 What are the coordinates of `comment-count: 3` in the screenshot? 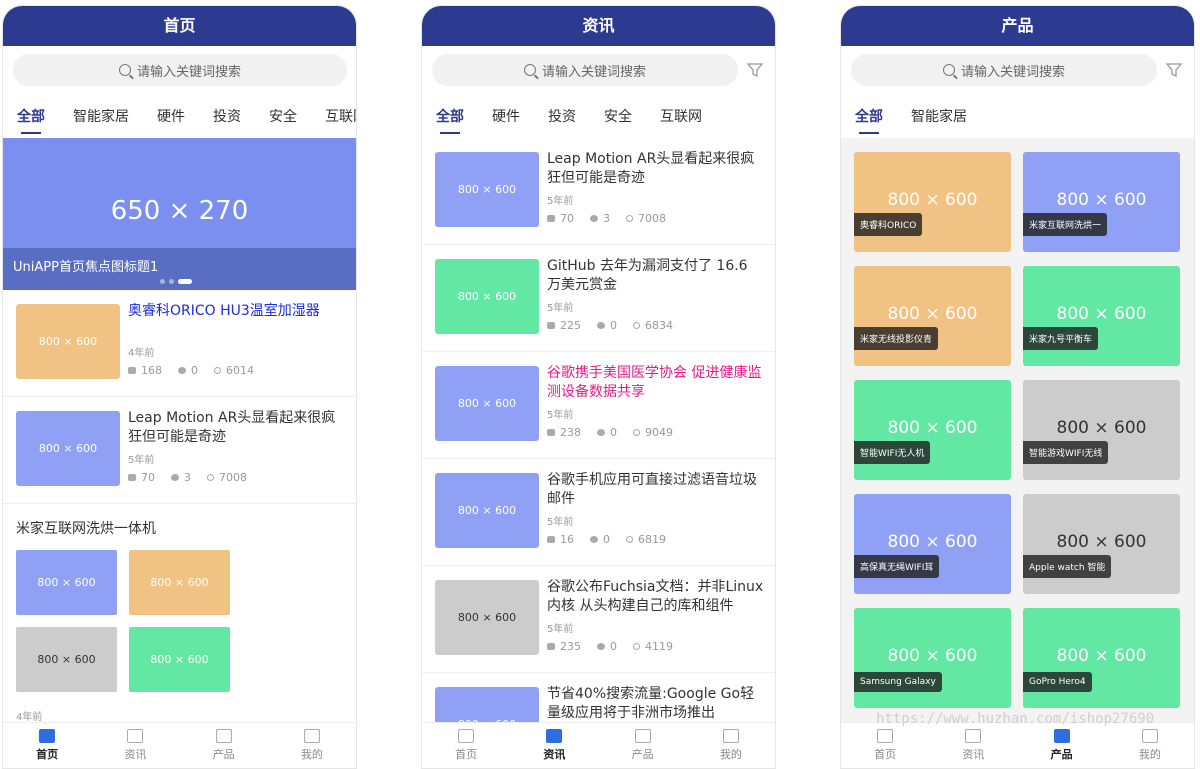 It's located at (606, 218).